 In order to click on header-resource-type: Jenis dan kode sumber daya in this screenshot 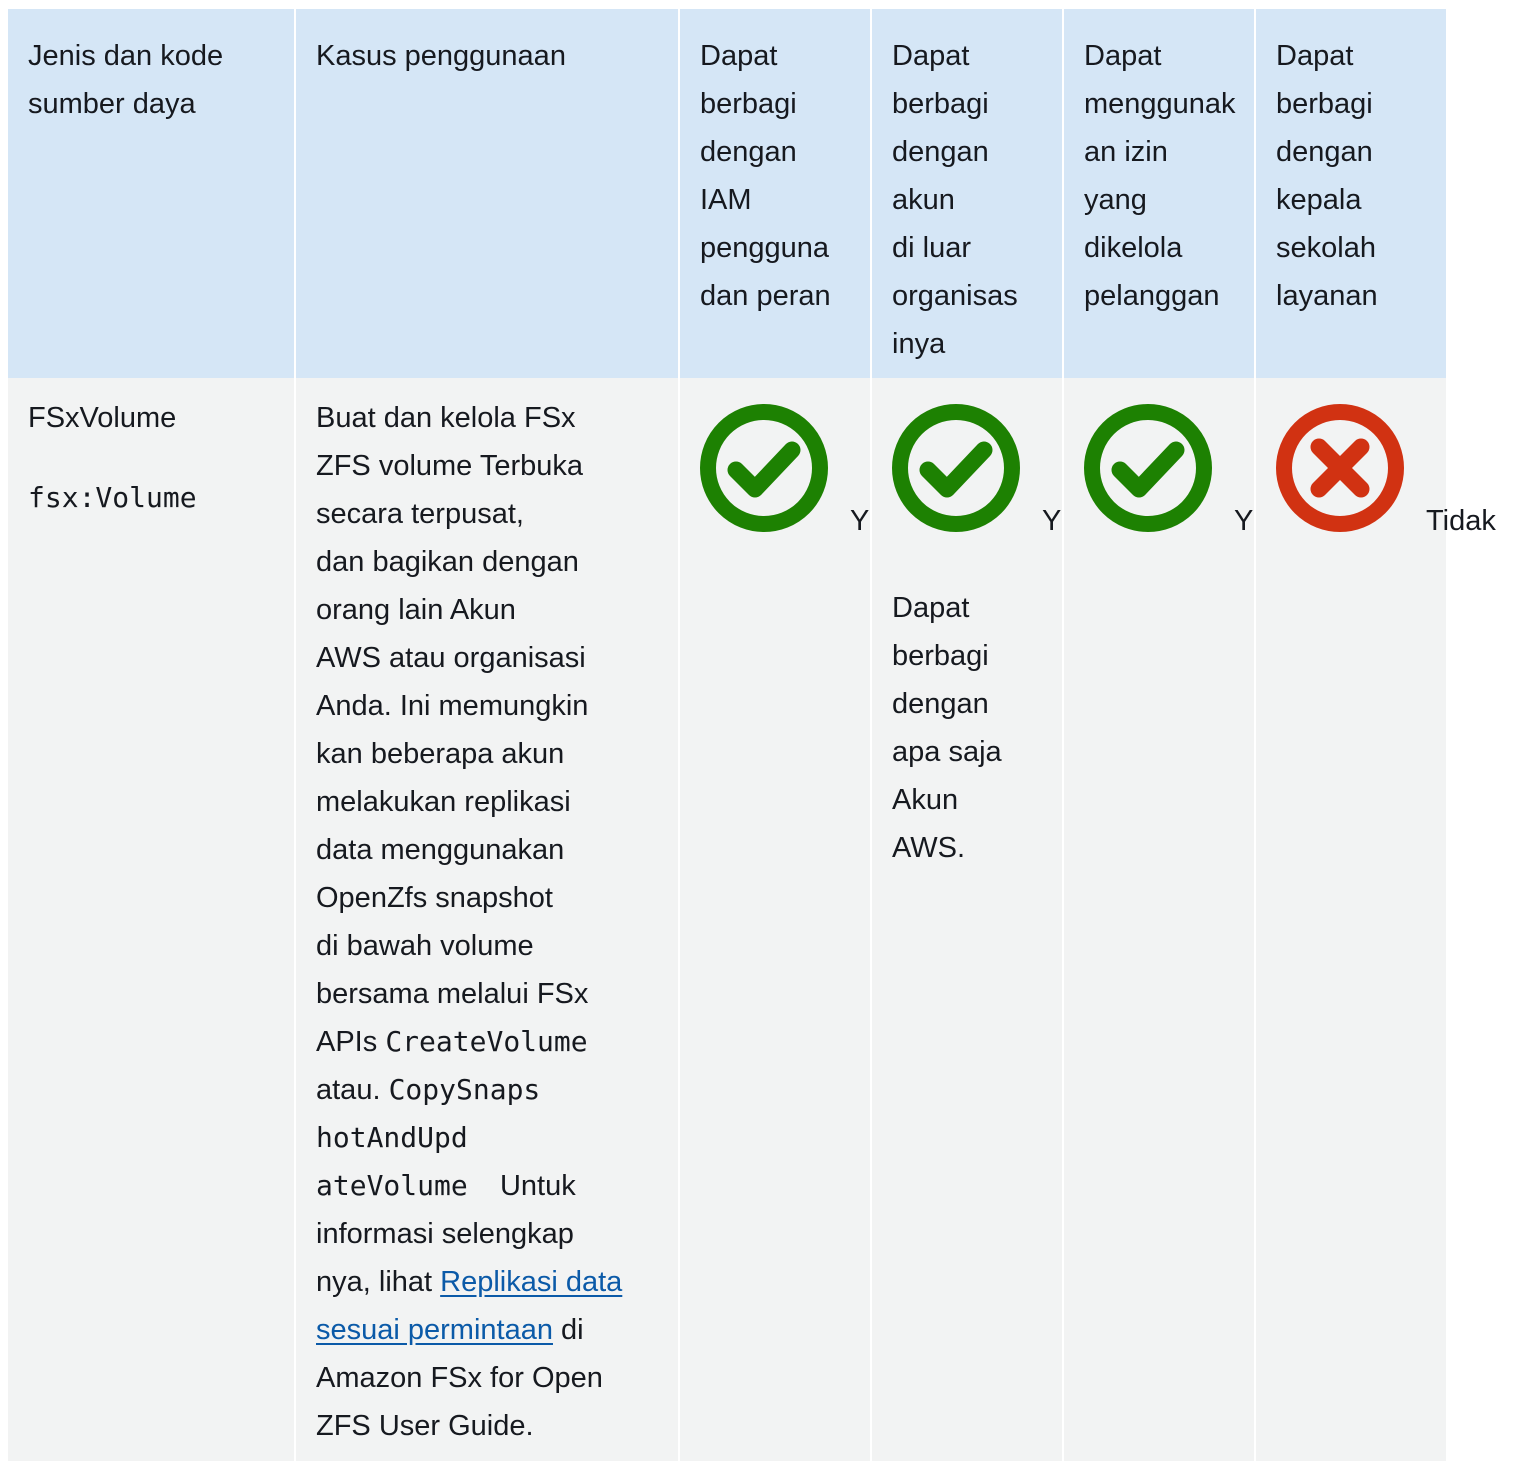, I will do `click(151, 193)`.